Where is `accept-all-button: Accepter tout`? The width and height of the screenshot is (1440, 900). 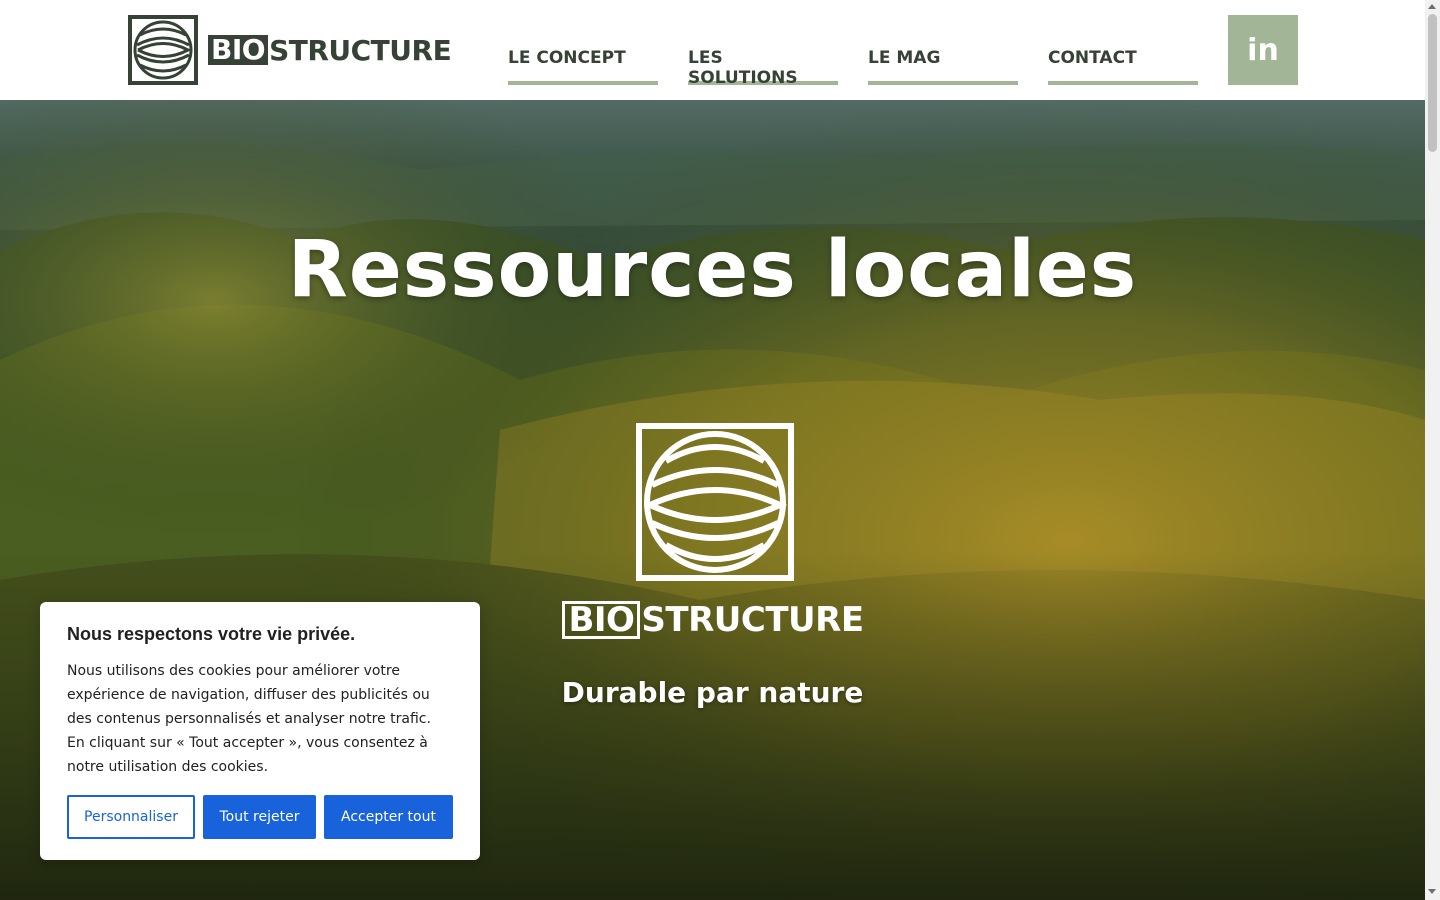 accept-all-button: Accepter tout is located at coordinates (388, 817).